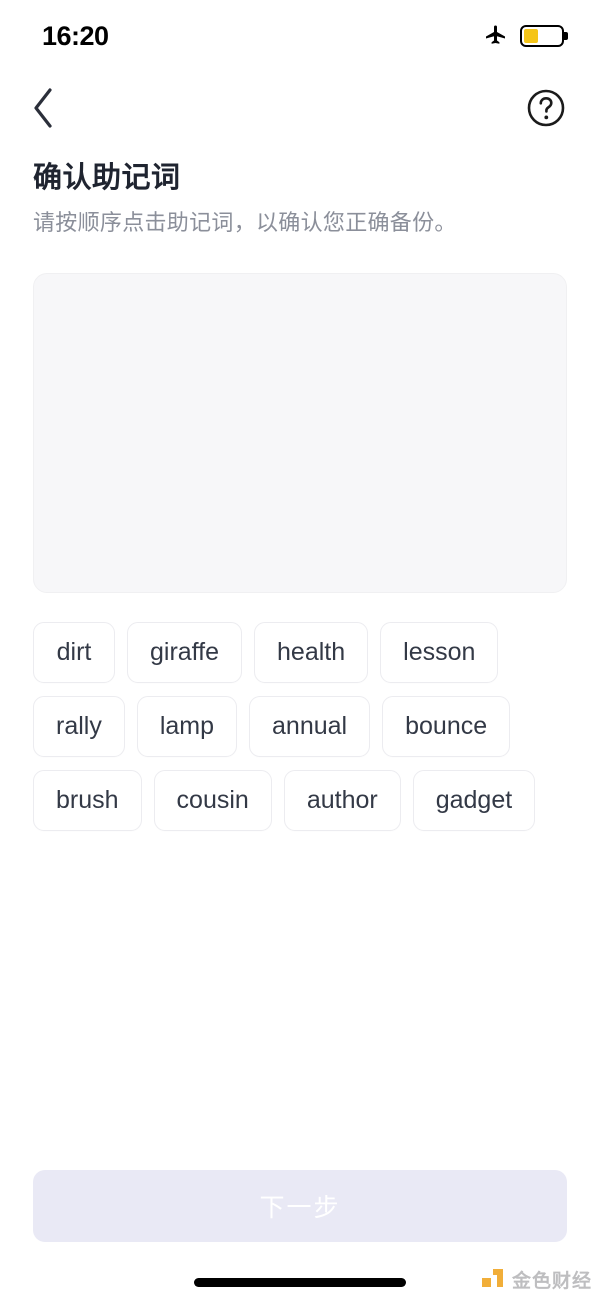 The width and height of the screenshot is (600, 1299). Describe the element at coordinates (542, 36) in the screenshot. I see `battery-icon` at that location.